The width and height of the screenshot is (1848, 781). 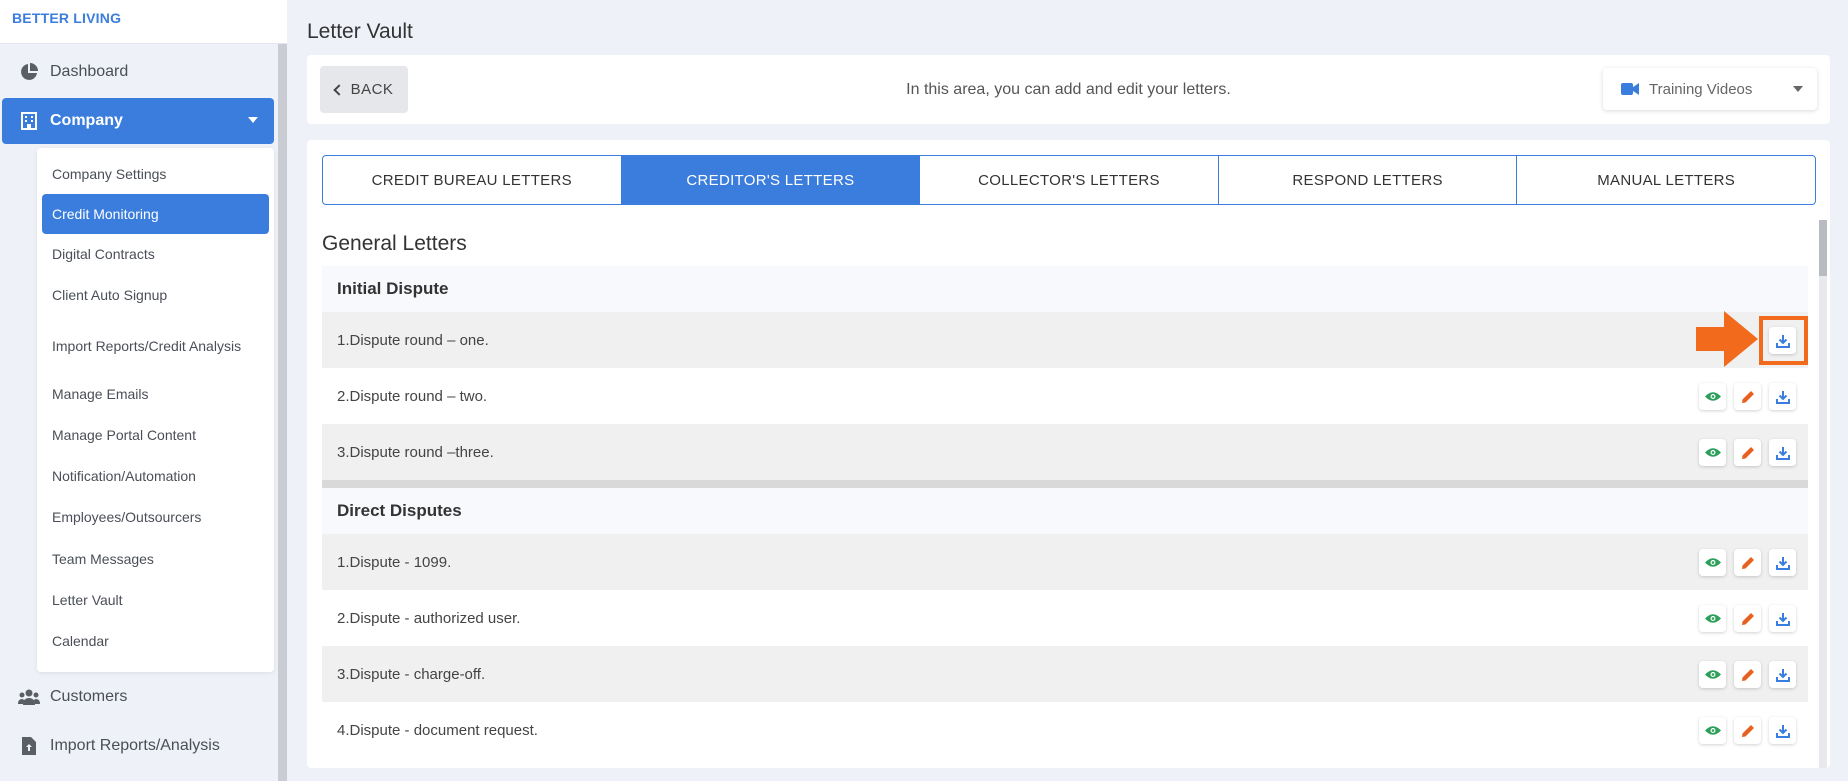 I want to click on users-icon, so click(x=29, y=697).